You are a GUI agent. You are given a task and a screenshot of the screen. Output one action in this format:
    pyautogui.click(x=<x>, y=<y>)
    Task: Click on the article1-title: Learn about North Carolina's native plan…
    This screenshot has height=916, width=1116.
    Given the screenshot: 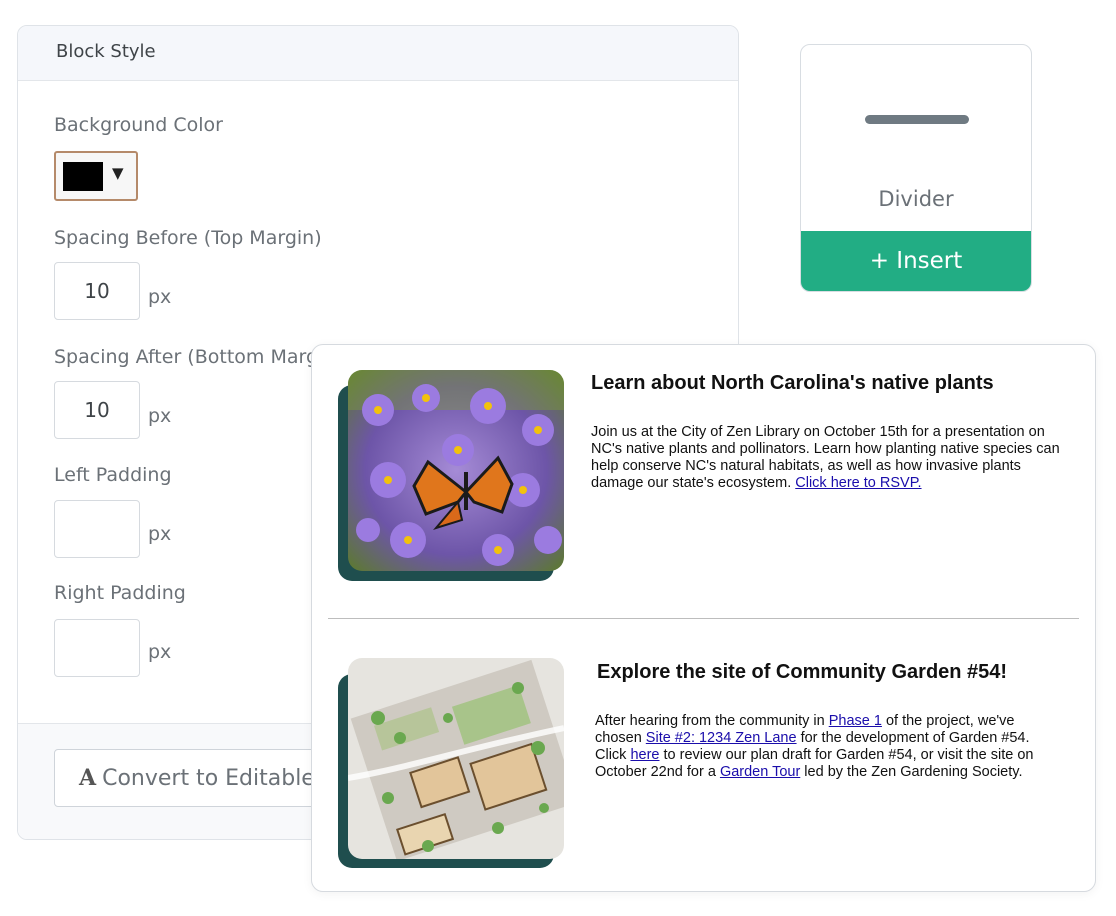 What is the action you would take?
    pyautogui.click(x=792, y=383)
    